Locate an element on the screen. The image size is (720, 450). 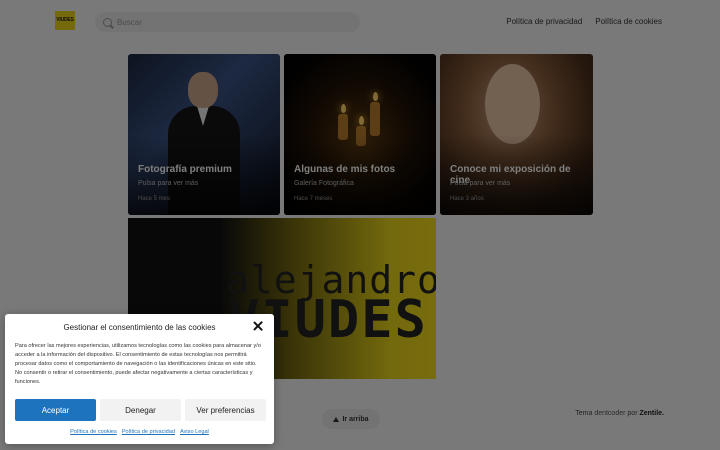
link-privacy-policy: Política de privacidad is located at coordinates (148, 432).